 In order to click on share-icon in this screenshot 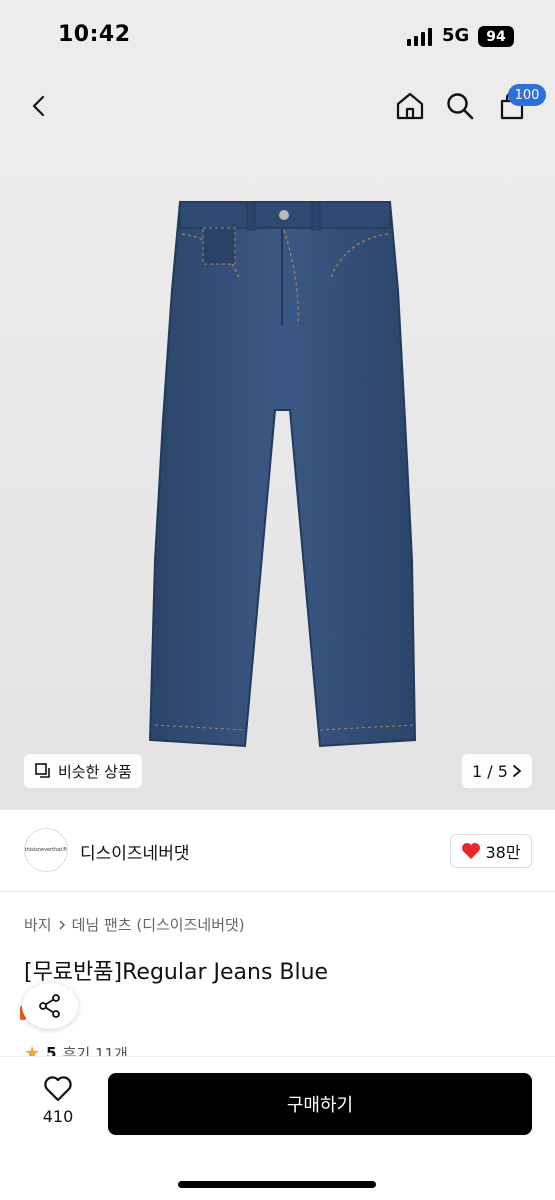, I will do `click(49, 1006)`.